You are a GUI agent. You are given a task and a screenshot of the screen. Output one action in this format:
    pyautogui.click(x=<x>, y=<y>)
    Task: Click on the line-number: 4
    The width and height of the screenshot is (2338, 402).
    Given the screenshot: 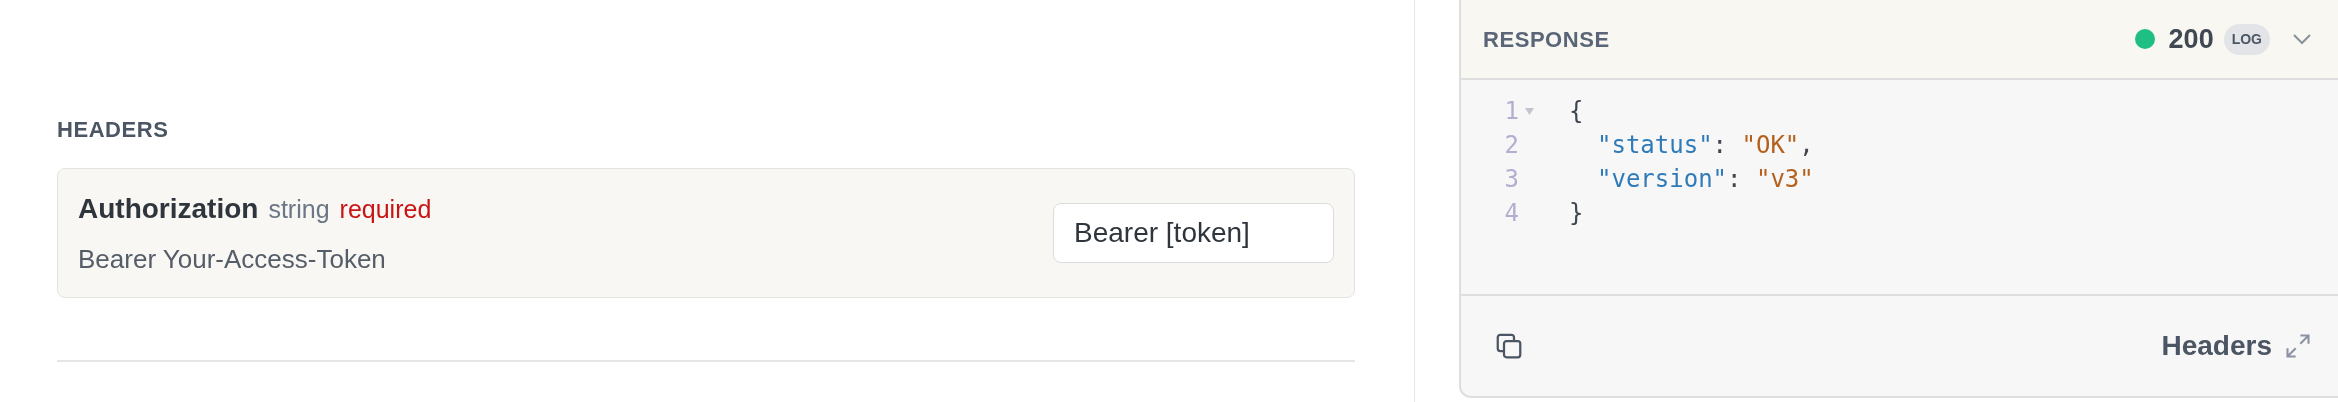 What is the action you would take?
    pyautogui.click(x=1511, y=213)
    